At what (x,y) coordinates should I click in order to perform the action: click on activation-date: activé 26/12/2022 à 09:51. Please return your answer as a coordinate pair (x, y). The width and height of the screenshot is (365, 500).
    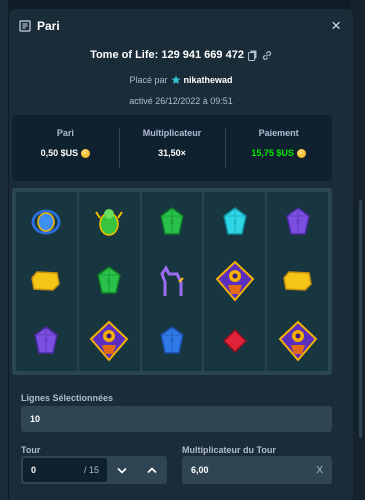
    Looking at the image, I should click on (181, 101).